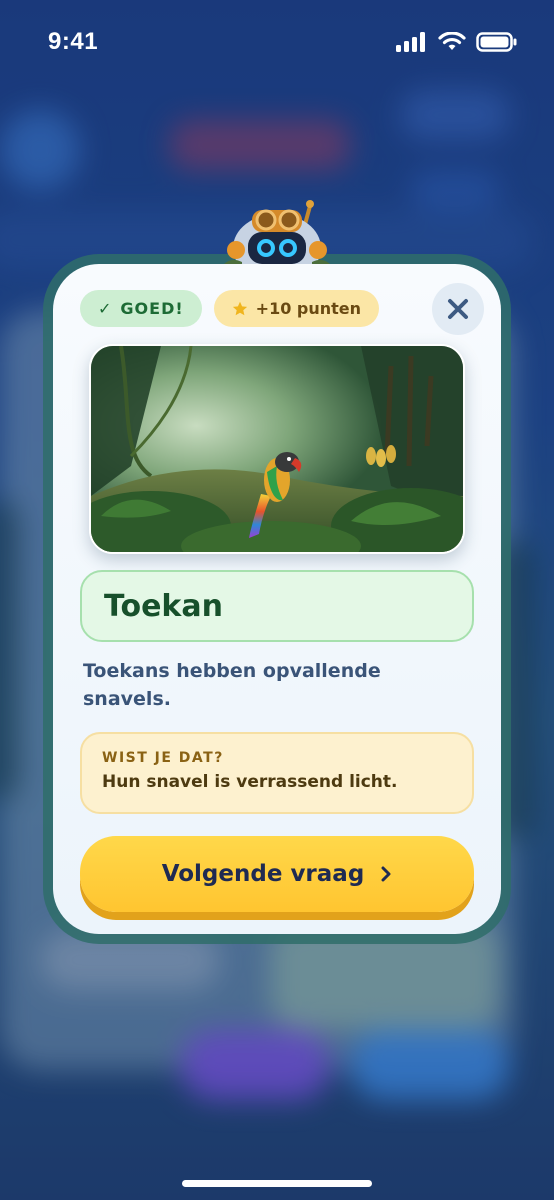  I want to click on result-badges: ✓ GOED! +10 punten, so click(230, 308).